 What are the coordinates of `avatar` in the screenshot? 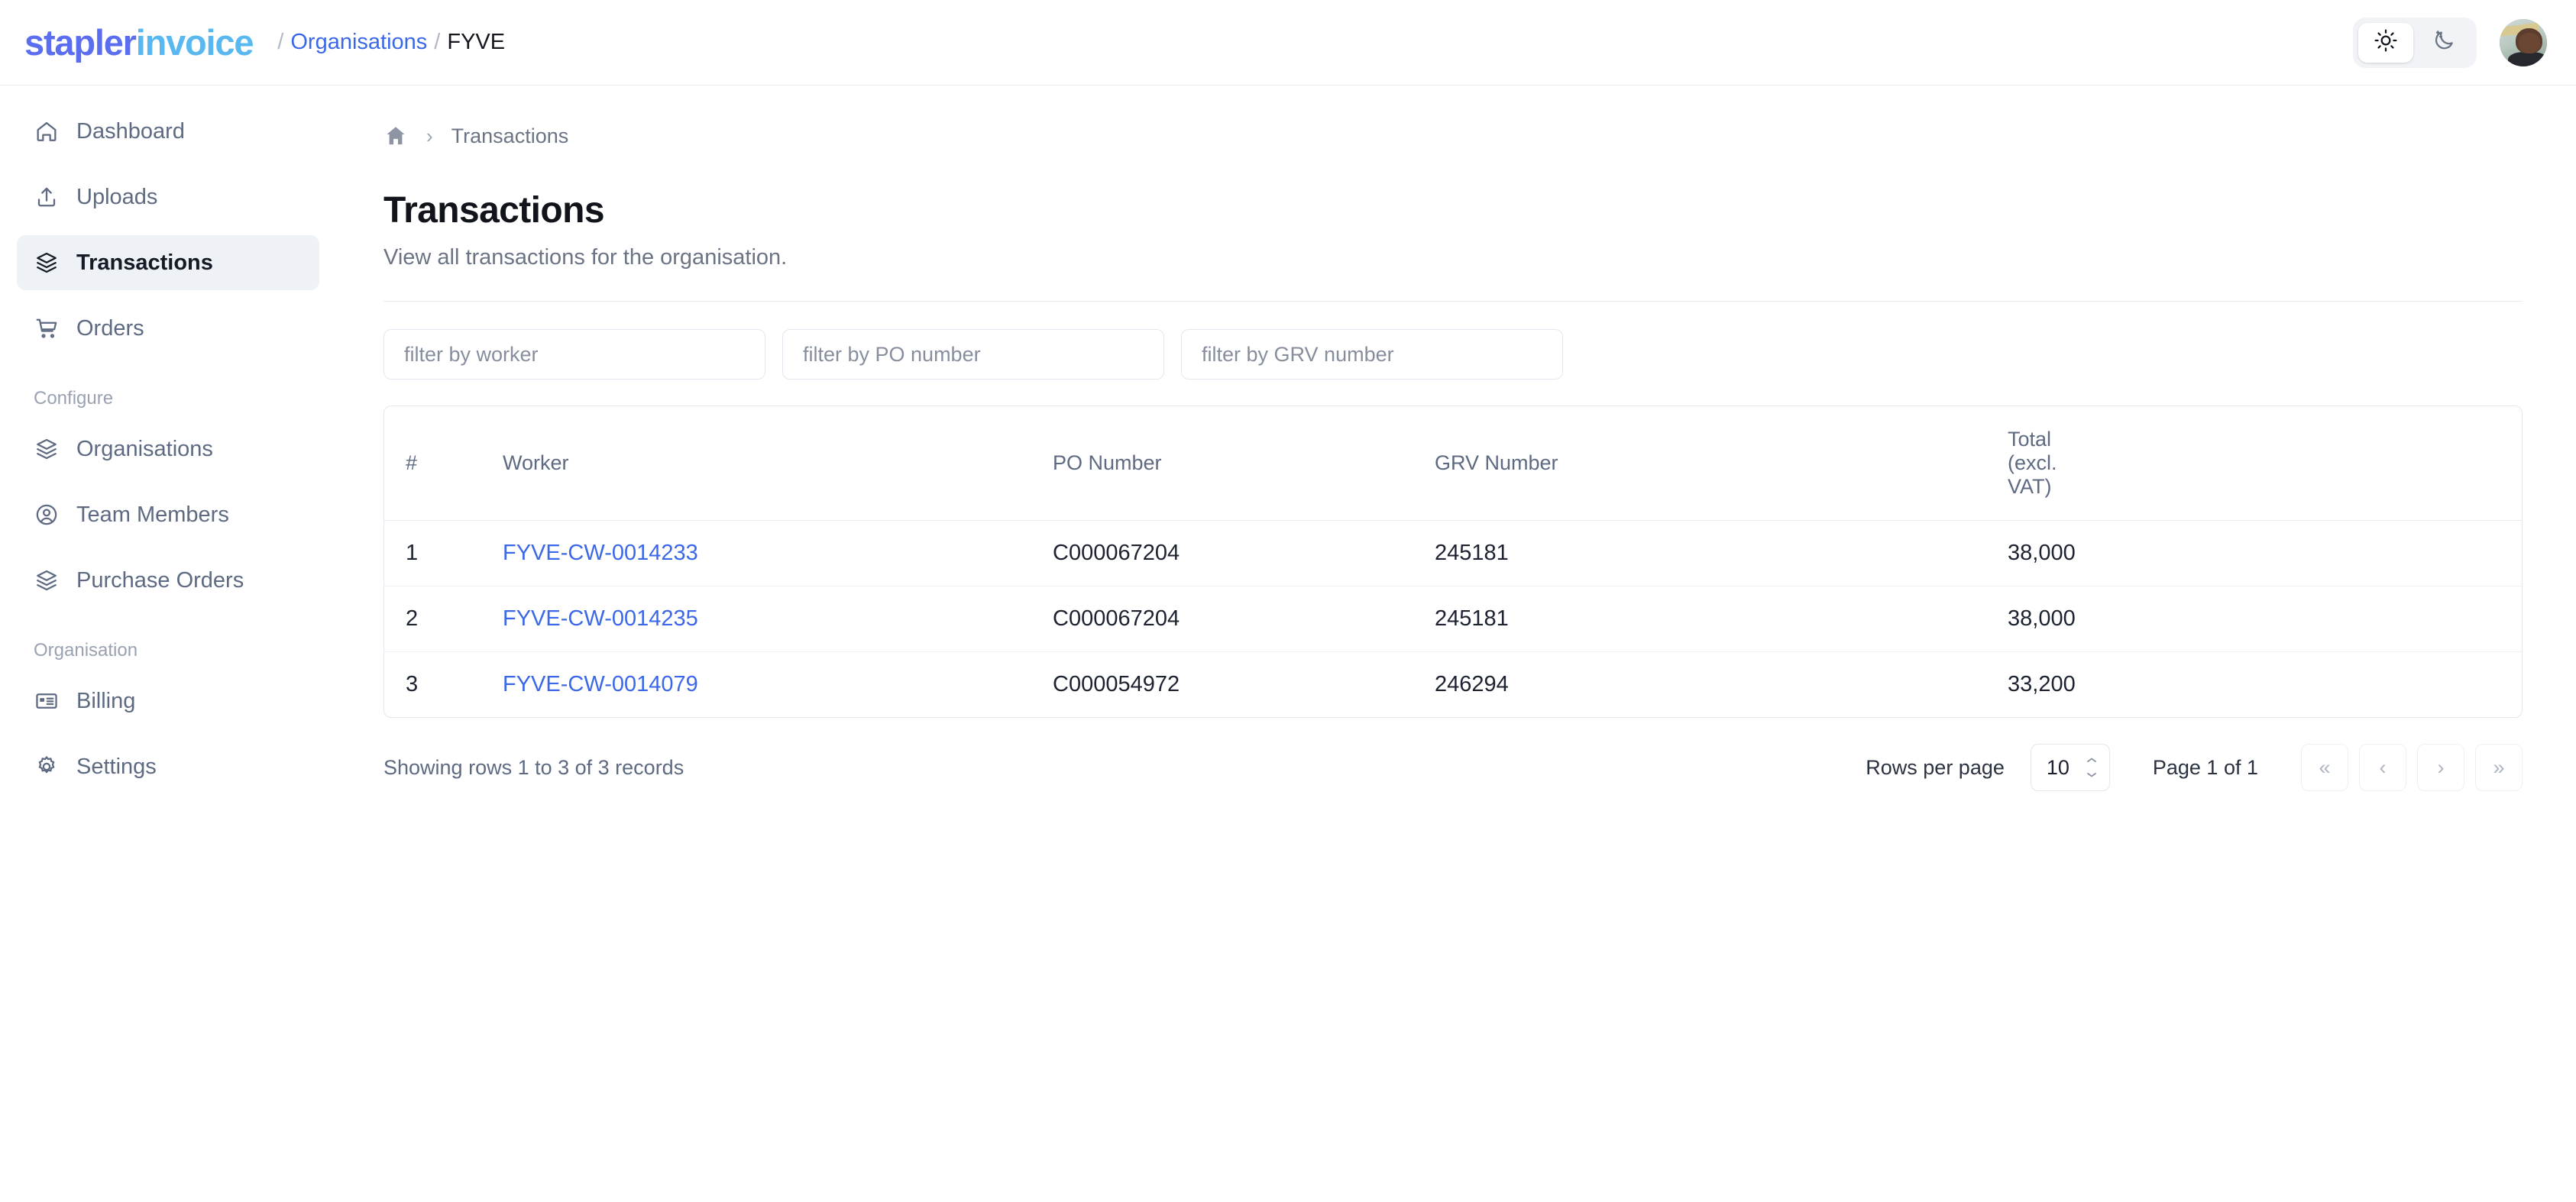 It's located at (2523, 42).